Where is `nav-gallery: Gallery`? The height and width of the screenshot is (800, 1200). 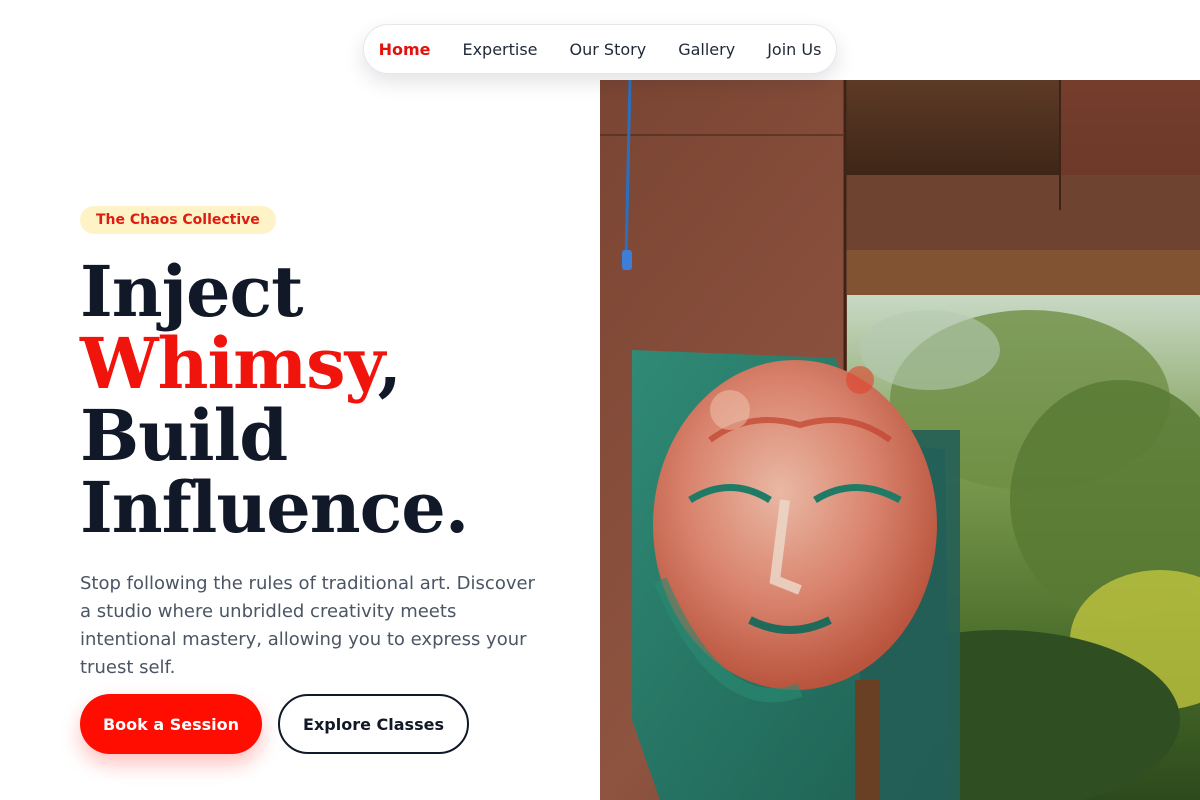 nav-gallery: Gallery is located at coordinates (706, 49).